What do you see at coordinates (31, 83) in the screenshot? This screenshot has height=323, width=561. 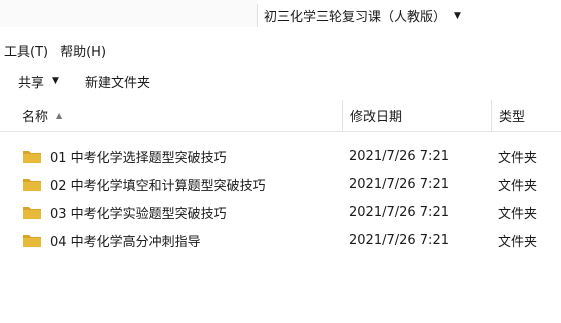 I see `share-label: 共享` at bounding box center [31, 83].